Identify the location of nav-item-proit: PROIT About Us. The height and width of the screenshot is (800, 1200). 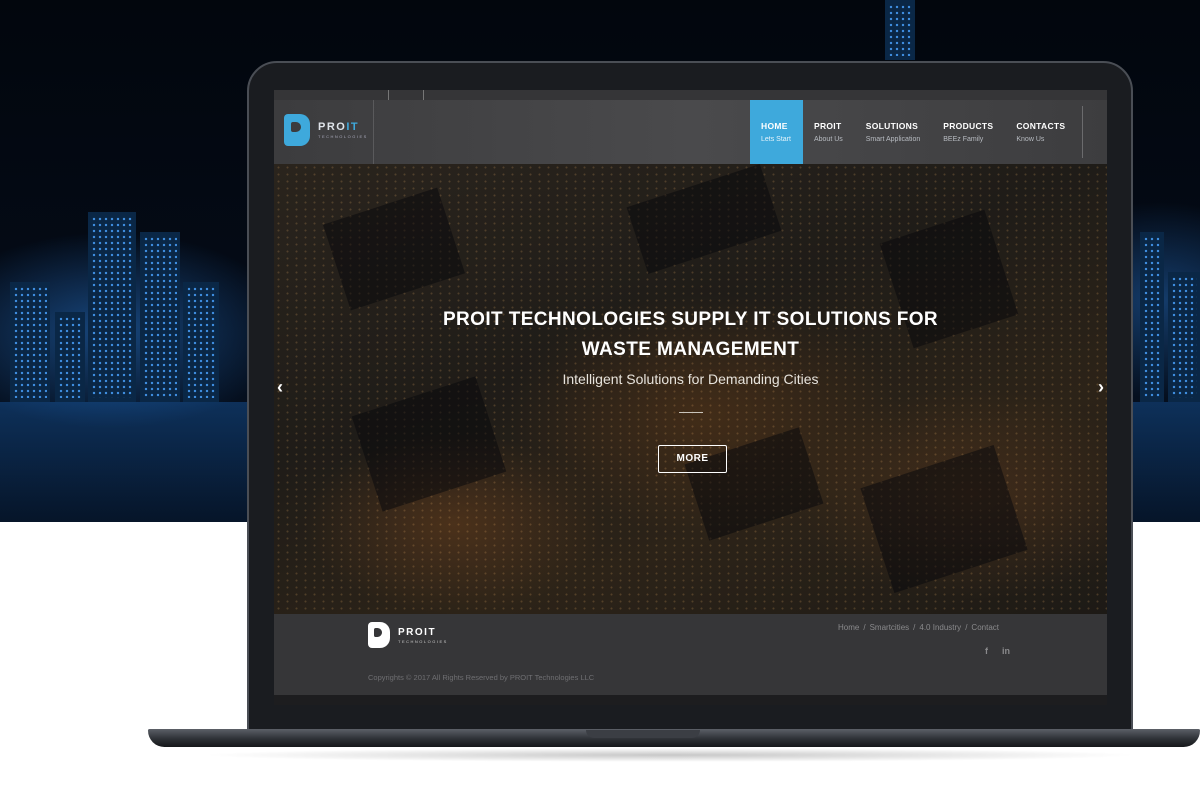
(829, 132).